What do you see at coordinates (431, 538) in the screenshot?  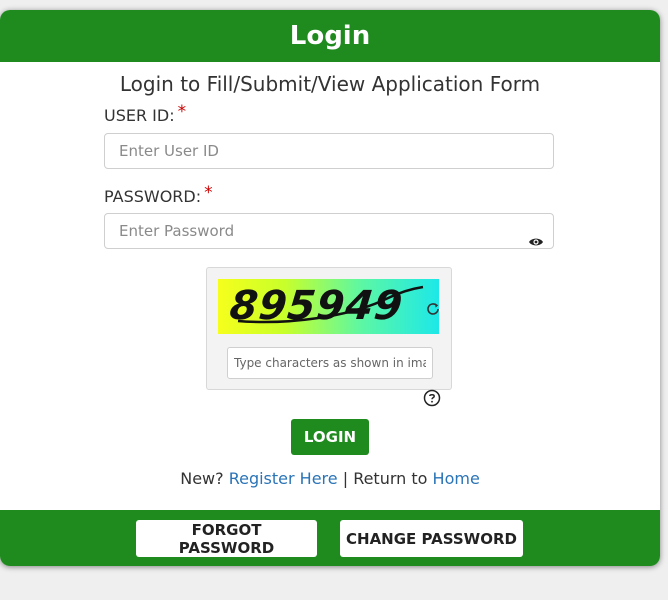 I see `change-password-button: CHANGE PASSWORD` at bounding box center [431, 538].